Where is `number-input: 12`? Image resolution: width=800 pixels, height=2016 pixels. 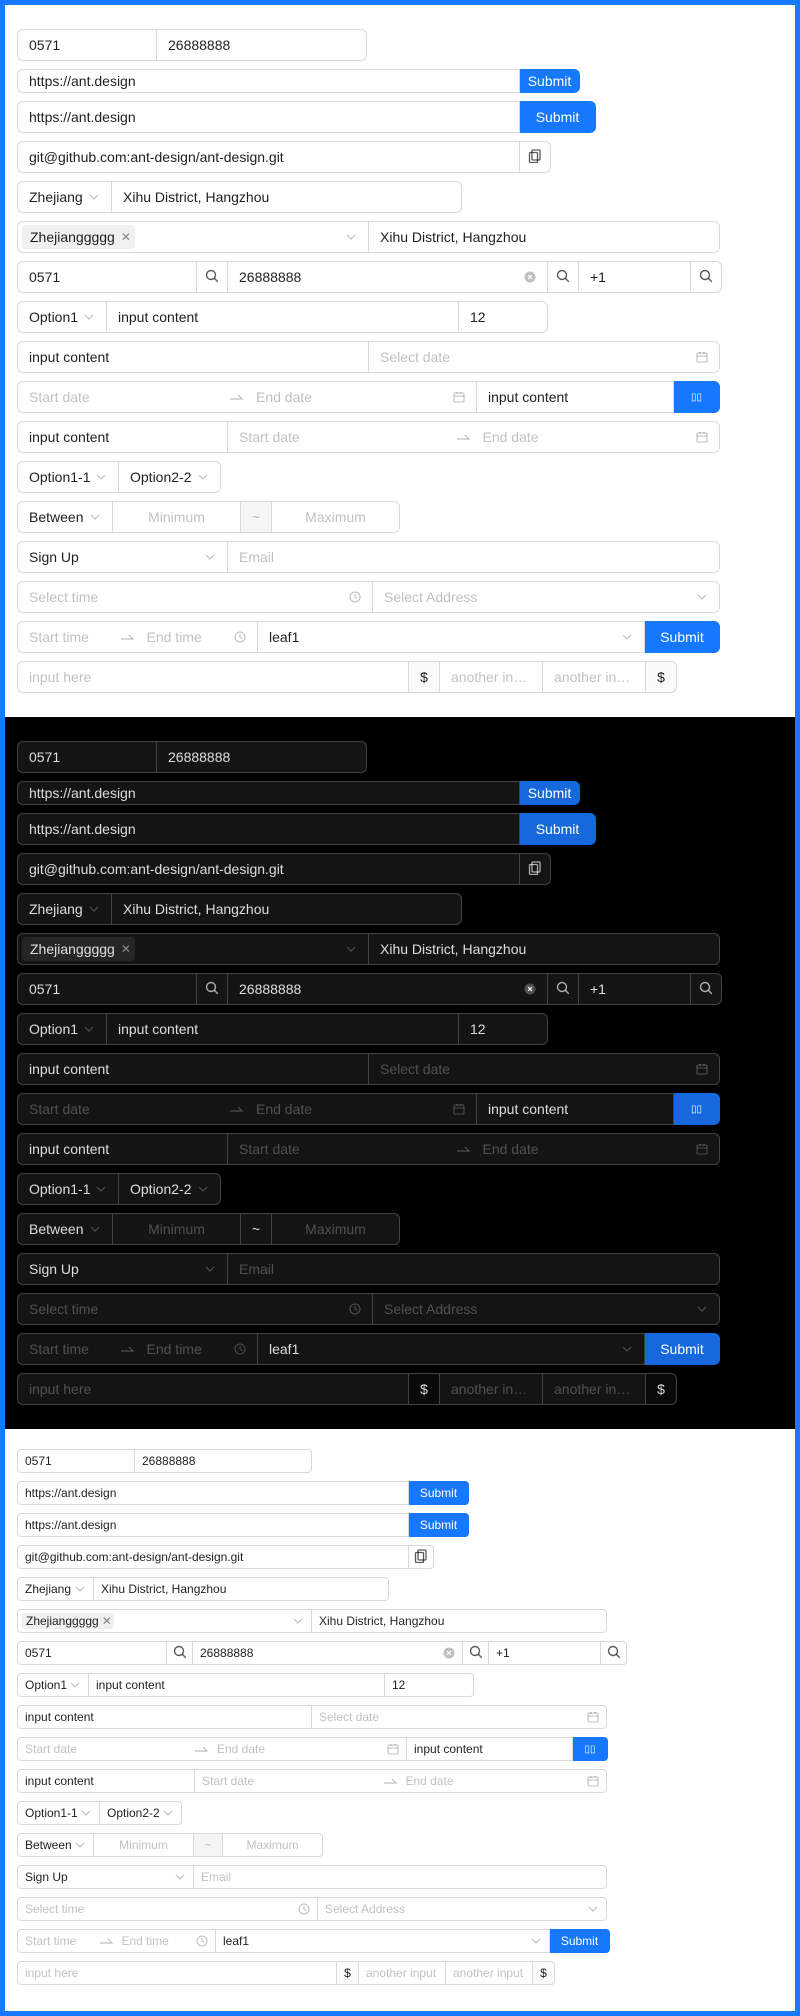 number-input: 12 is located at coordinates (503, 1029).